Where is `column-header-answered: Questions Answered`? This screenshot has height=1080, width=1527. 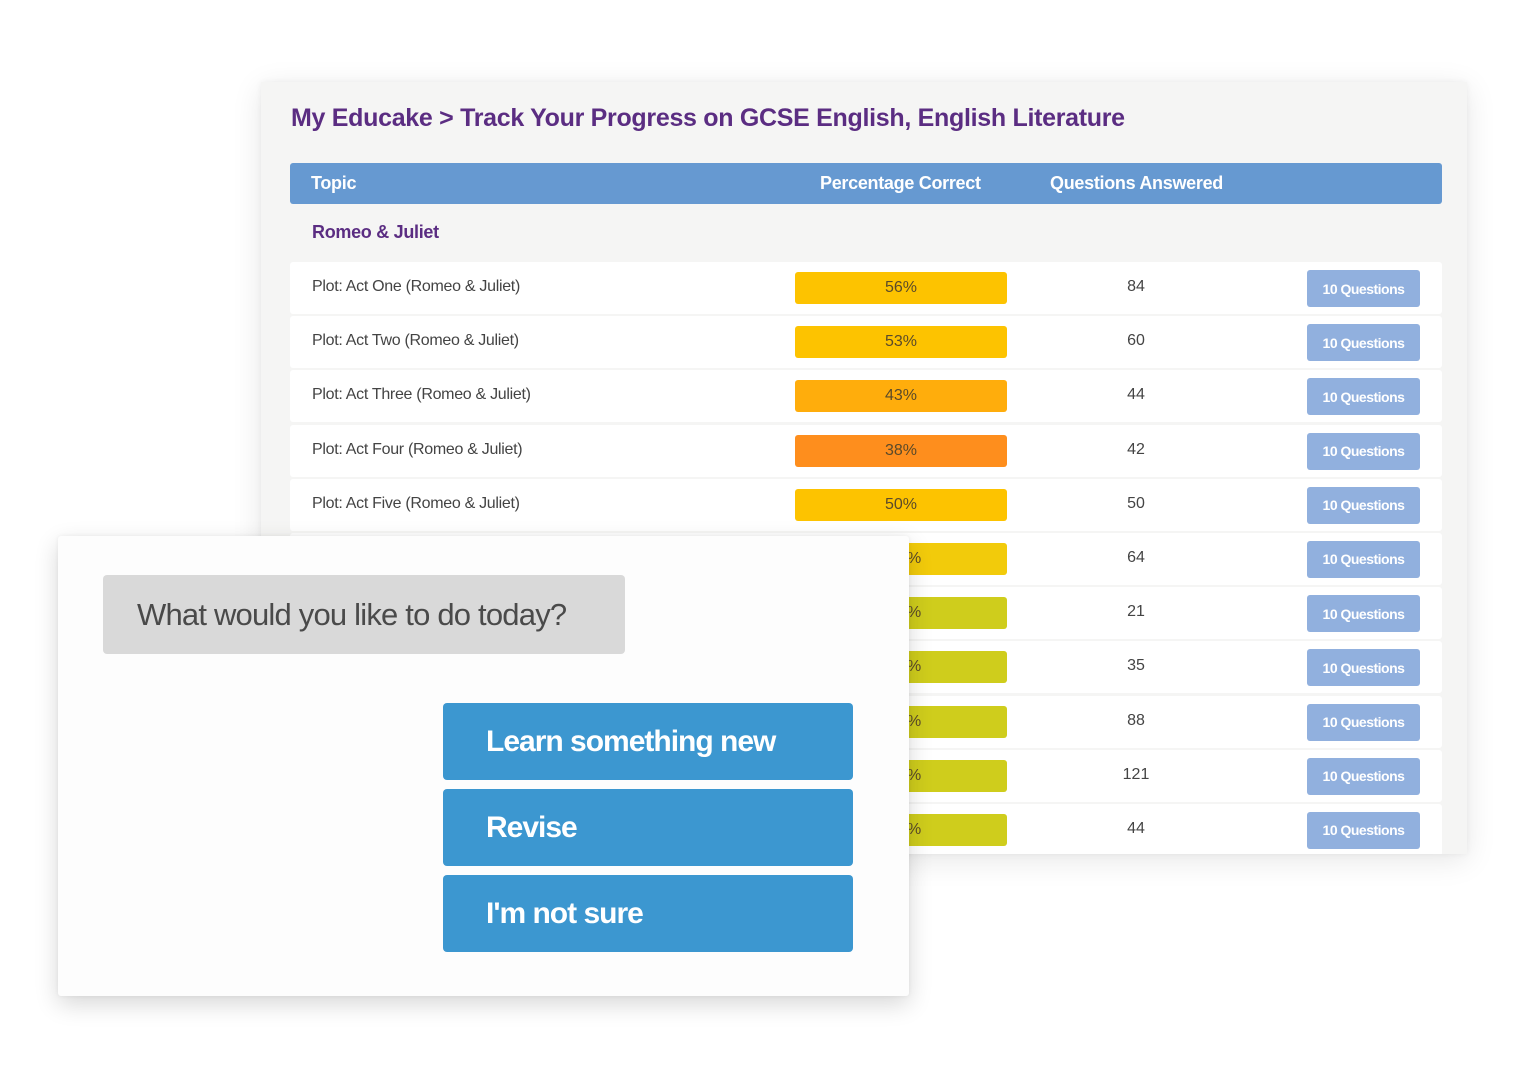 column-header-answered: Questions Answered is located at coordinates (1136, 183).